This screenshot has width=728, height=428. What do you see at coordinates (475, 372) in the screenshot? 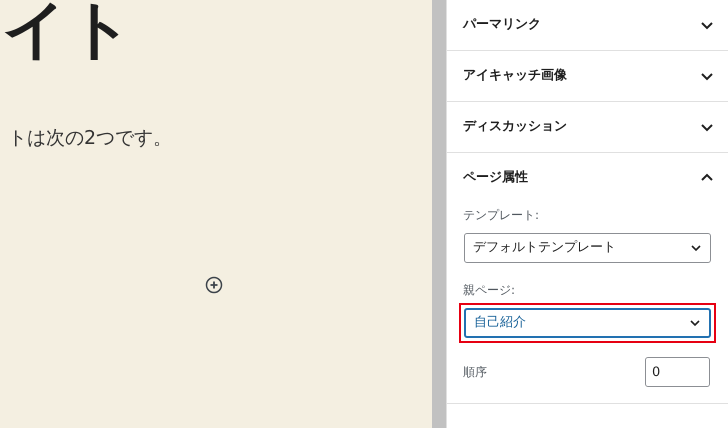
I see `field-label: 順序` at bounding box center [475, 372].